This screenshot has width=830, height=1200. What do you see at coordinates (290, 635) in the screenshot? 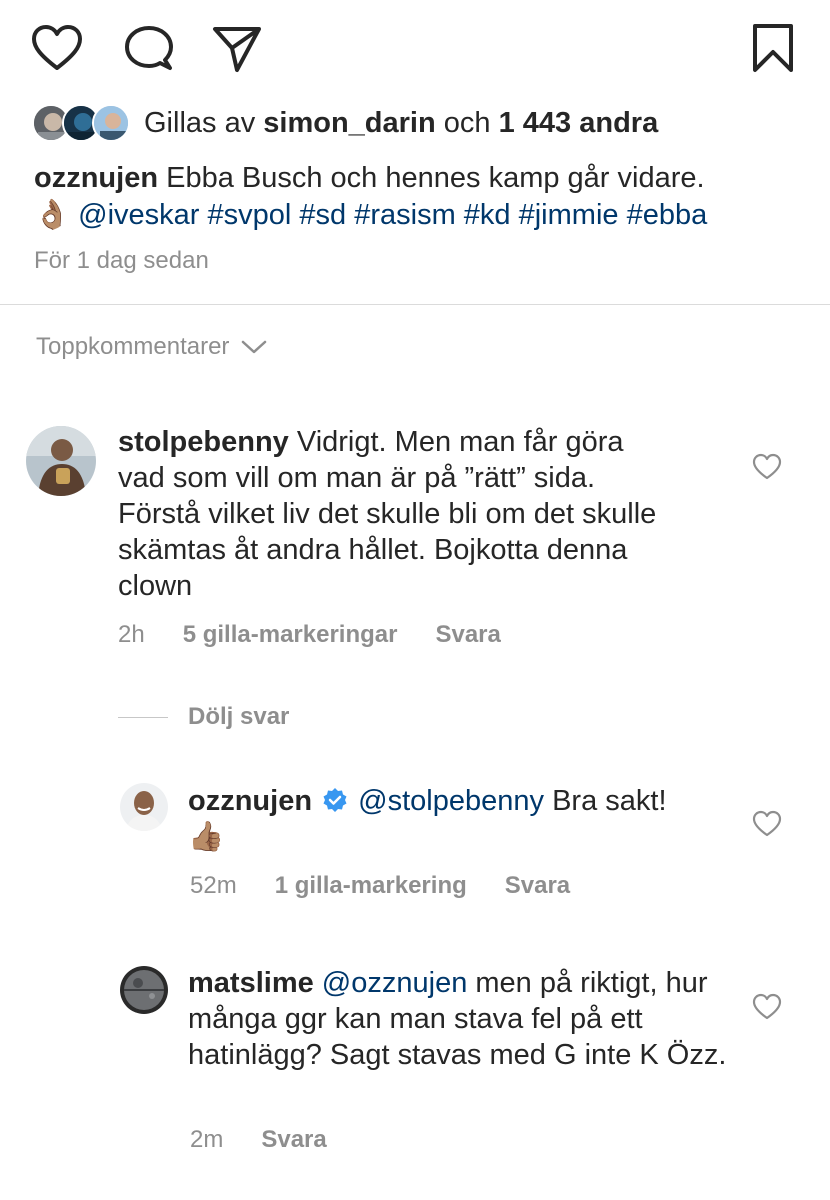
I see `comment-likes-count: 5 gilla-markeringar` at bounding box center [290, 635].